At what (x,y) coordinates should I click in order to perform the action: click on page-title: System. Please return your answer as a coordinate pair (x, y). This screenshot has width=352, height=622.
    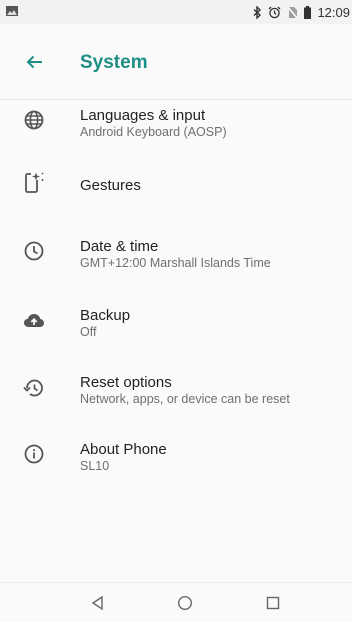
    Looking at the image, I should click on (114, 62).